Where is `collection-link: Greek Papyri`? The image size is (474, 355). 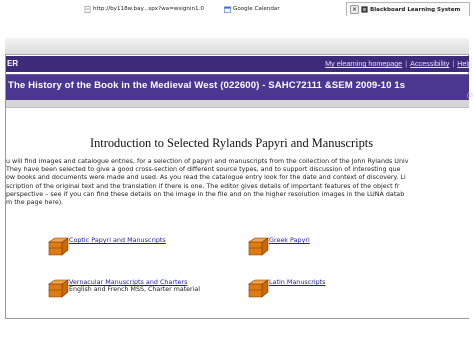
collection-link: Greek Papyri is located at coordinates (289, 240).